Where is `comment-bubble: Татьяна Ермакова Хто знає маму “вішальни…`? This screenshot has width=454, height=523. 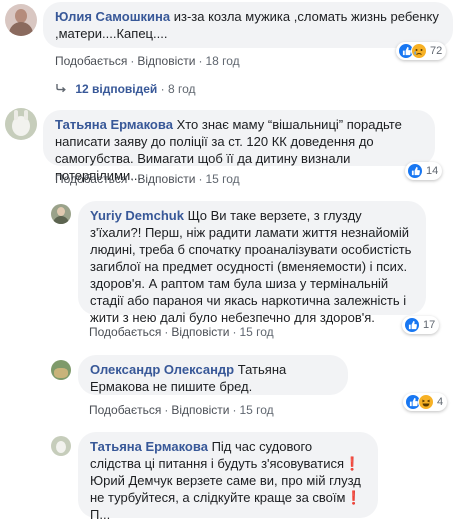 comment-bubble: Татьяна Ермакова Хто знає маму “вішальни… is located at coordinates (239, 146).